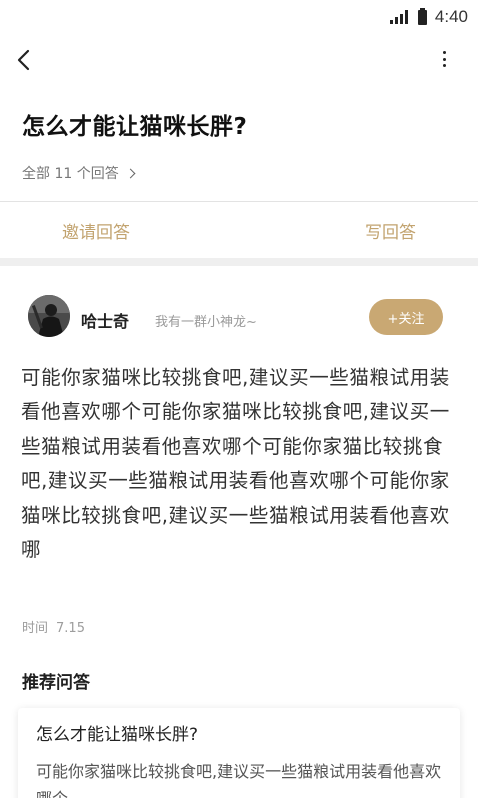  I want to click on recommended-card: 怎么才能让猫咪长胖? 可能你家猫咪比较挑食吧,建议买一些猫粮试用装看他喜欢哪个, so click(239, 753).